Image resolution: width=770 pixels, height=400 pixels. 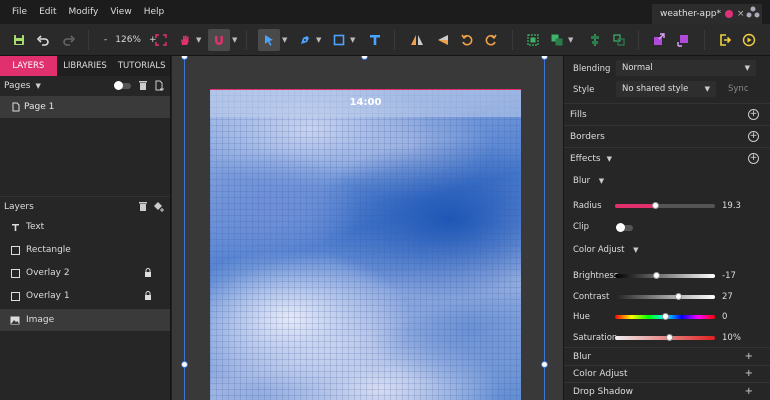 What do you see at coordinates (128, 40) in the screenshot?
I see `zoom-value: 126%` at bounding box center [128, 40].